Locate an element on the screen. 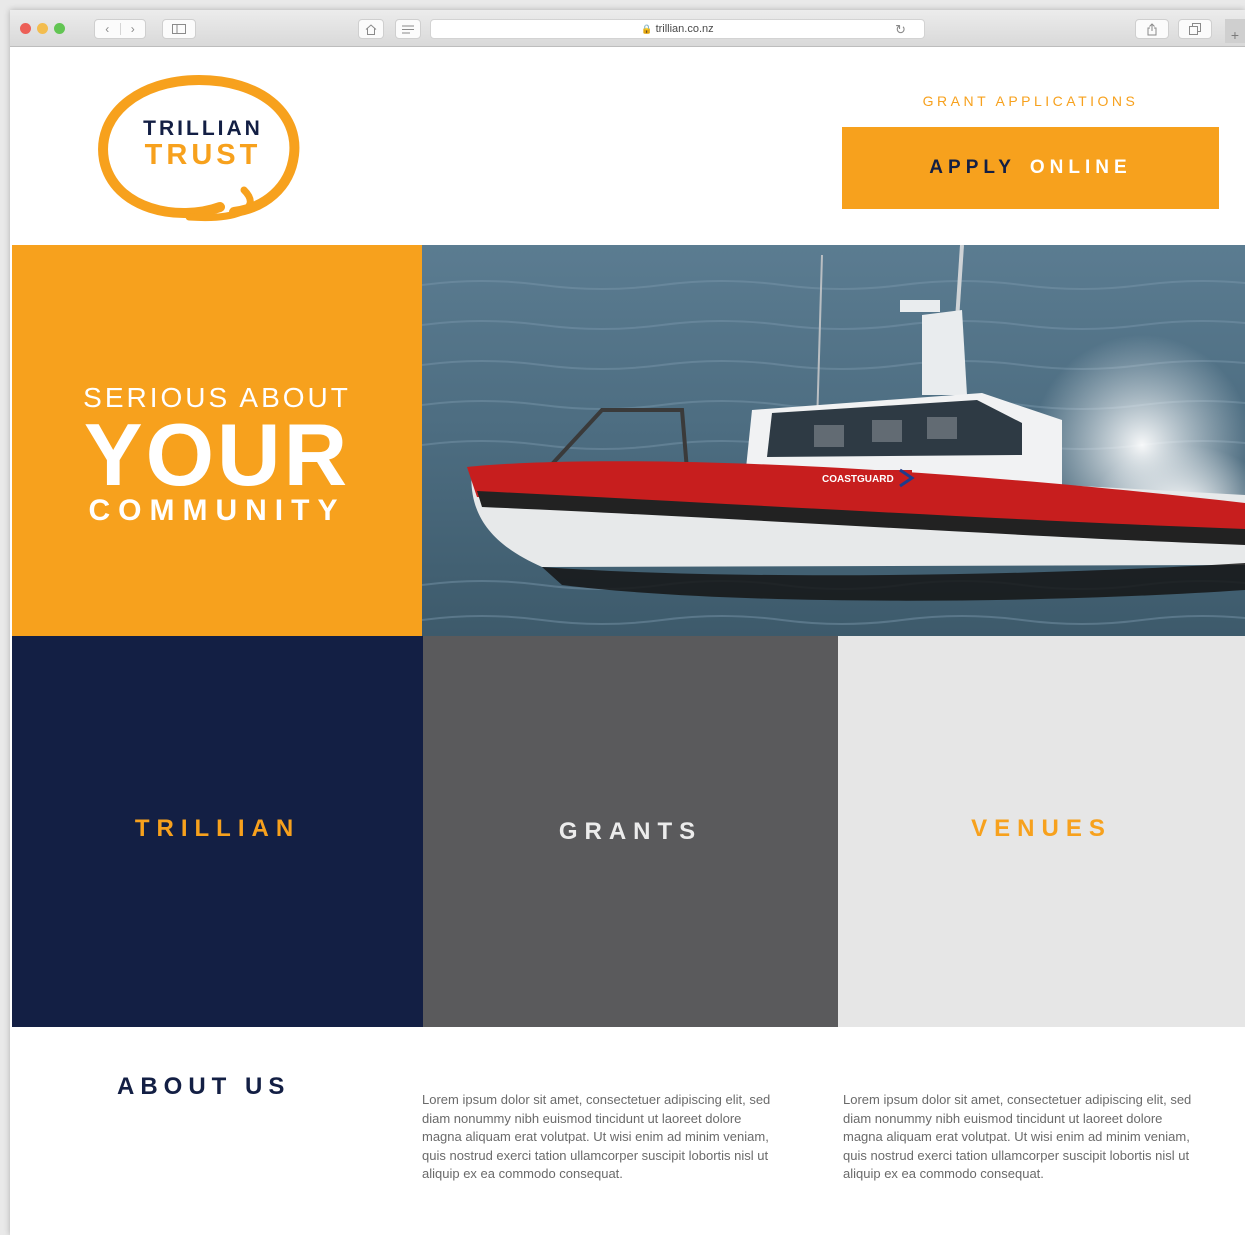 The width and height of the screenshot is (1245, 1235). reload-icon: ↻ is located at coordinates (900, 30).